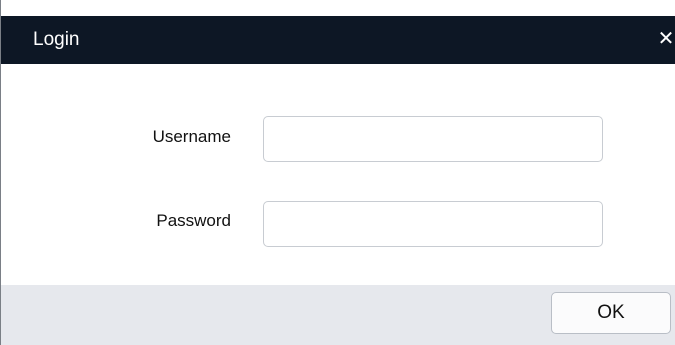  What do you see at coordinates (433, 224) in the screenshot?
I see `password-input` at bounding box center [433, 224].